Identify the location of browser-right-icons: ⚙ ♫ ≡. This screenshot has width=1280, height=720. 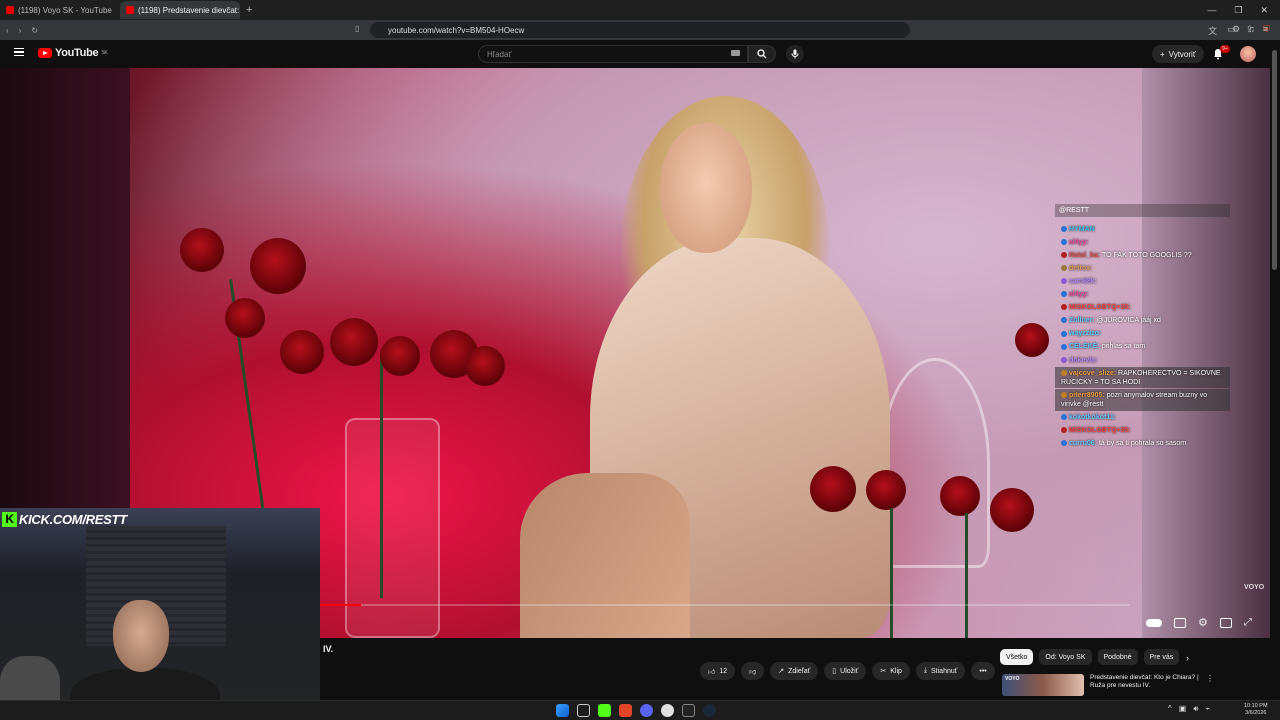
(1250, 29).